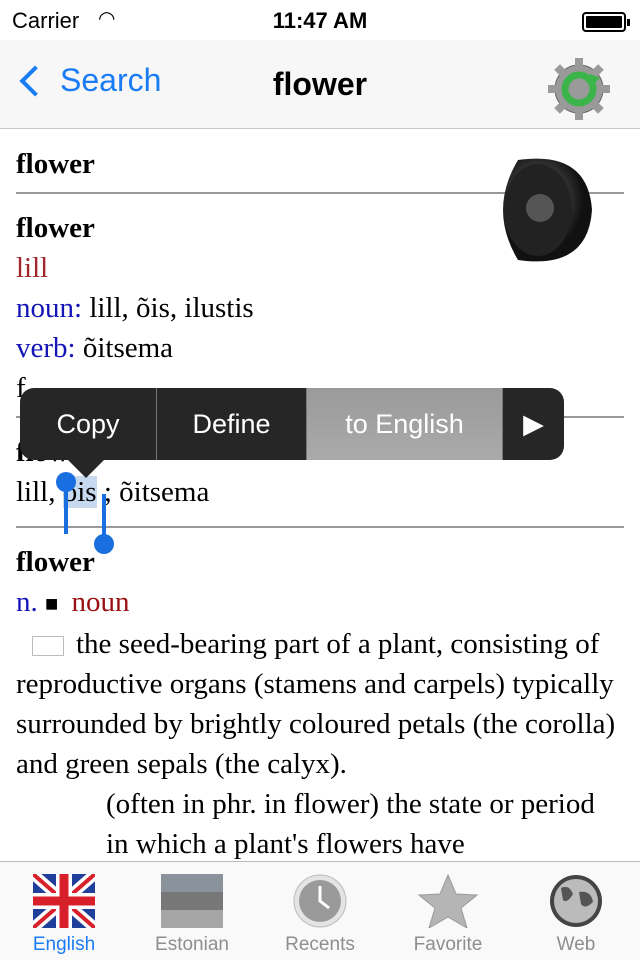  What do you see at coordinates (168, 308) in the screenshot?
I see `noun-translations: lill, õis, ilustis` at bounding box center [168, 308].